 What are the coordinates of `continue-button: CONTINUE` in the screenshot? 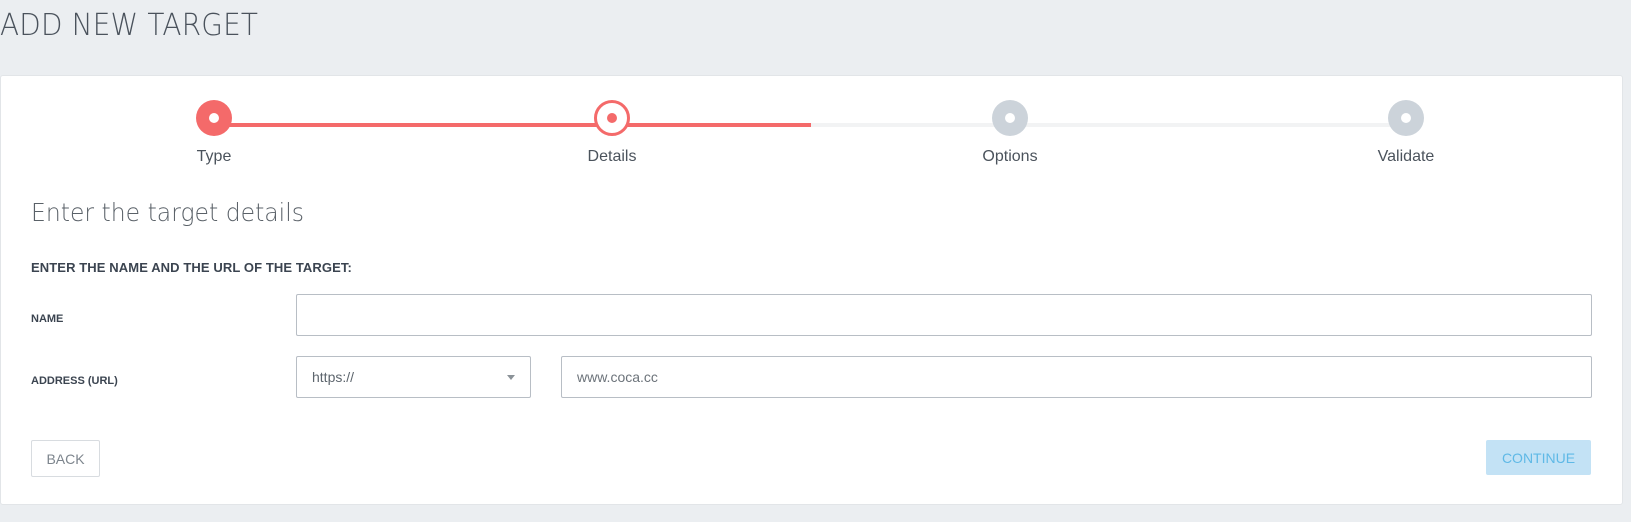 It's located at (1538, 457).